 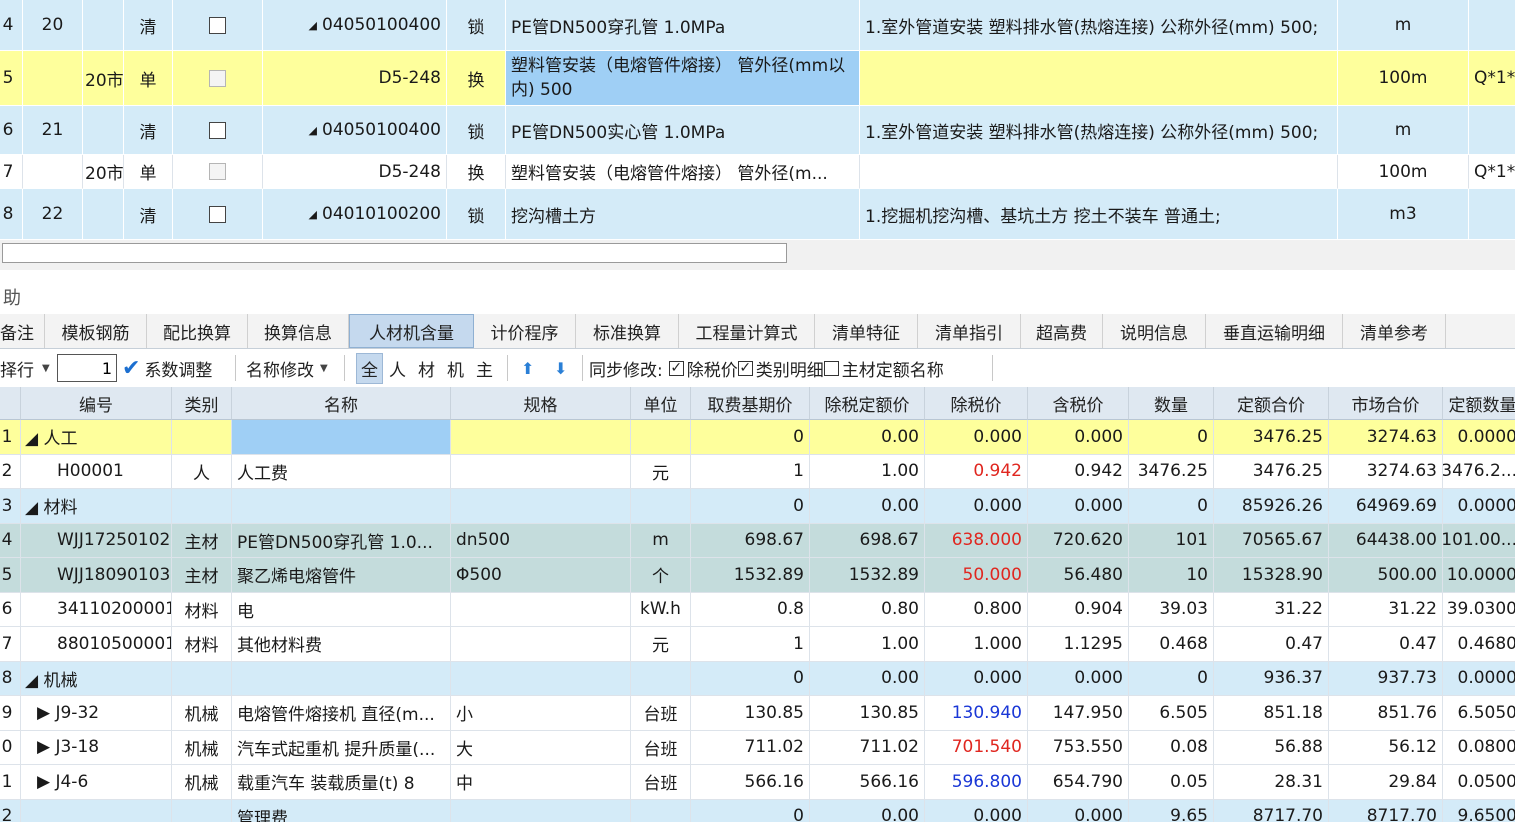 What do you see at coordinates (87, 368) in the screenshot?
I see `count-input` at bounding box center [87, 368].